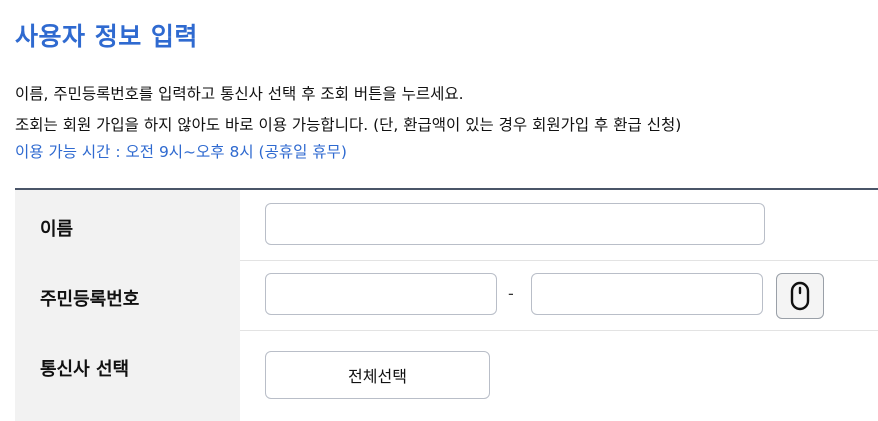  I want to click on rrn-front-input, so click(381, 294).